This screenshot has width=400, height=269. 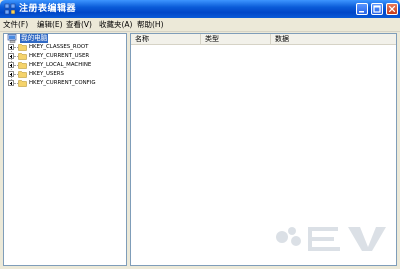 I want to click on tree-node-label: HKEY_USERS, so click(x=46, y=74).